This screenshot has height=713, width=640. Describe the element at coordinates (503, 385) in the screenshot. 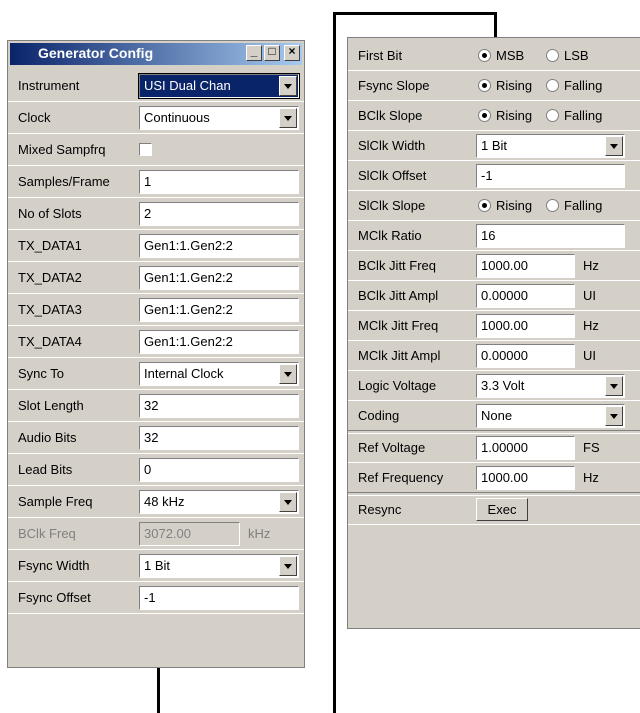

I see `logic-voltage-value: 3.3 Volt` at that location.